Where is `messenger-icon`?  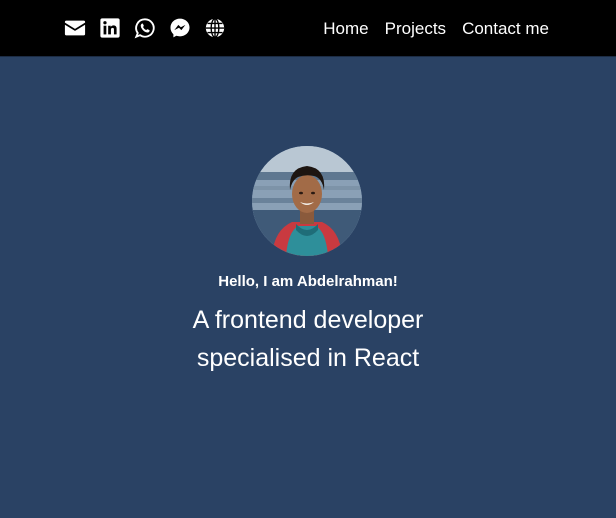
messenger-icon is located at coordinates (180, 28).